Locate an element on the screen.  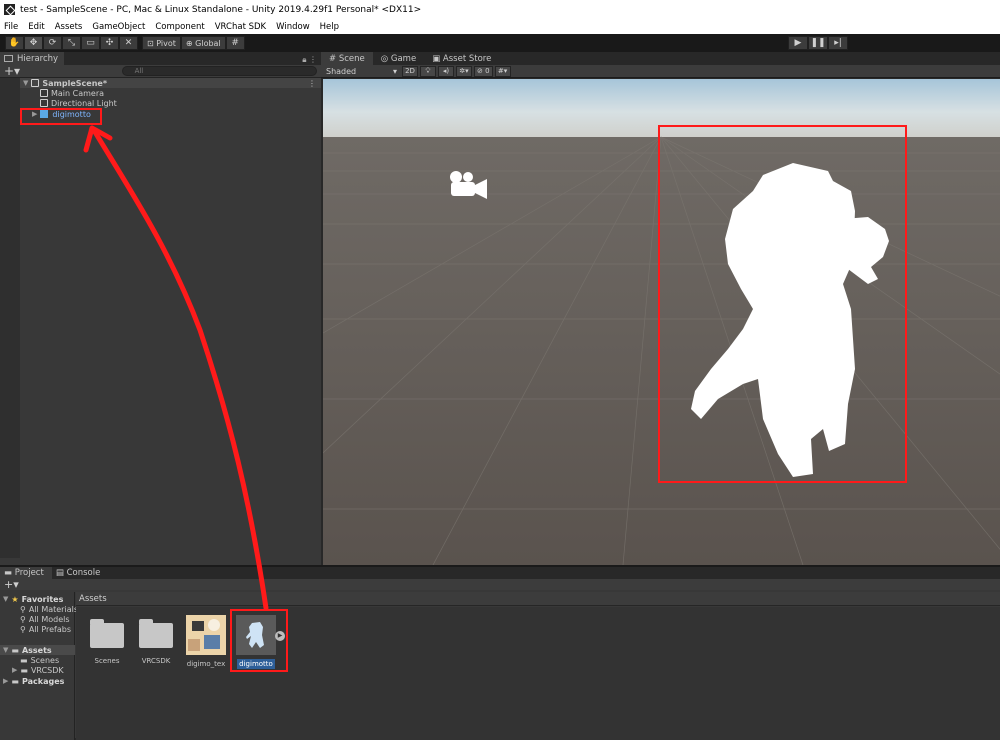
arrow-shaft is located at coordinates (180, 370).